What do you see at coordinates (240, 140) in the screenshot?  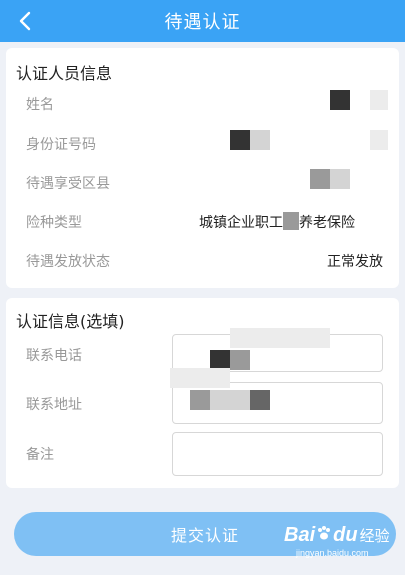 I see `id-value-redacted` at bounding box center [240, 140].